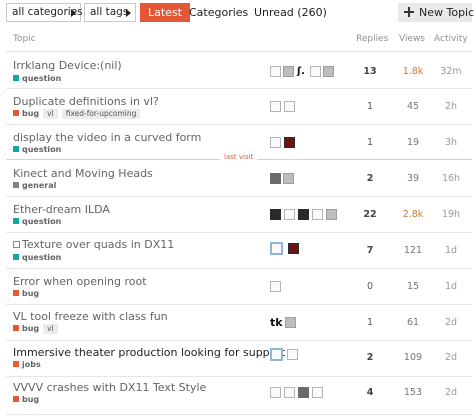  I want to click on nav-latest: Latest, so click(165, 12).